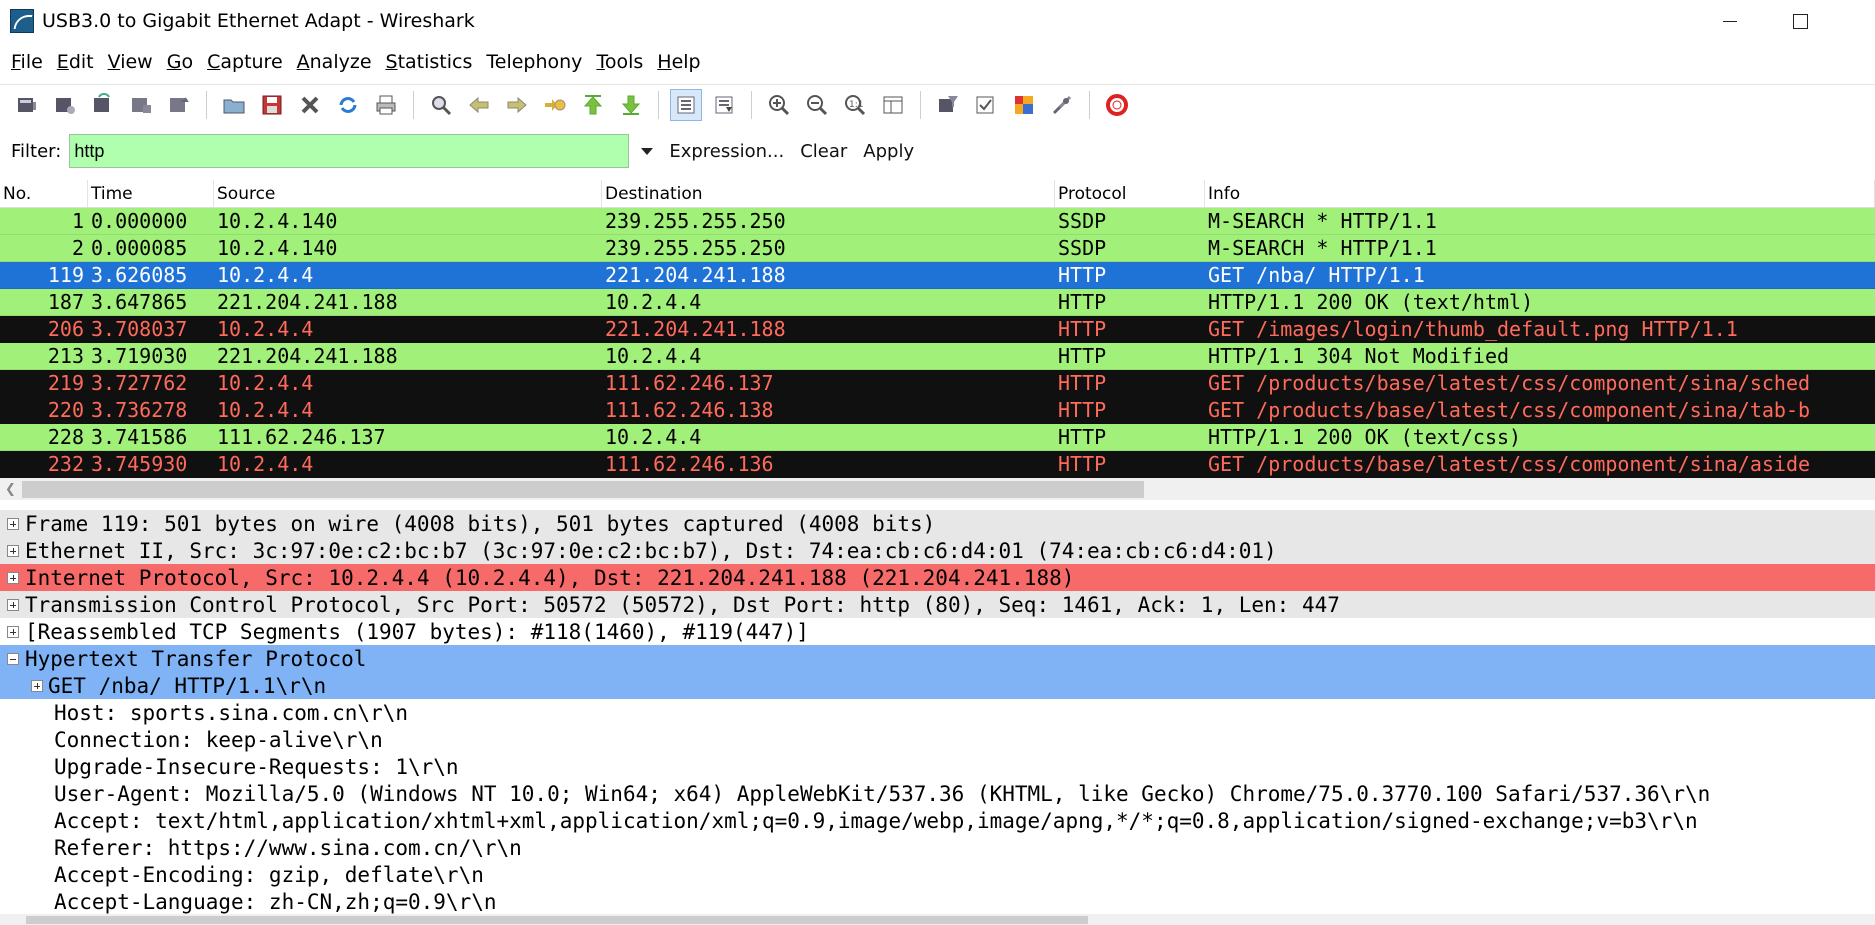 This screenshot has width=1875, height=925. Describe the element at coordinates (534, 62) in the screenshot. I see `menu-telephony: Telephony` at that location.